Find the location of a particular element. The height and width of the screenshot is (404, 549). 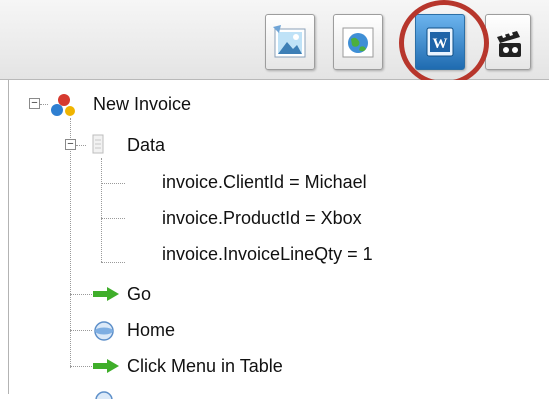

svg-text: W is located at coordinates (440, 44).